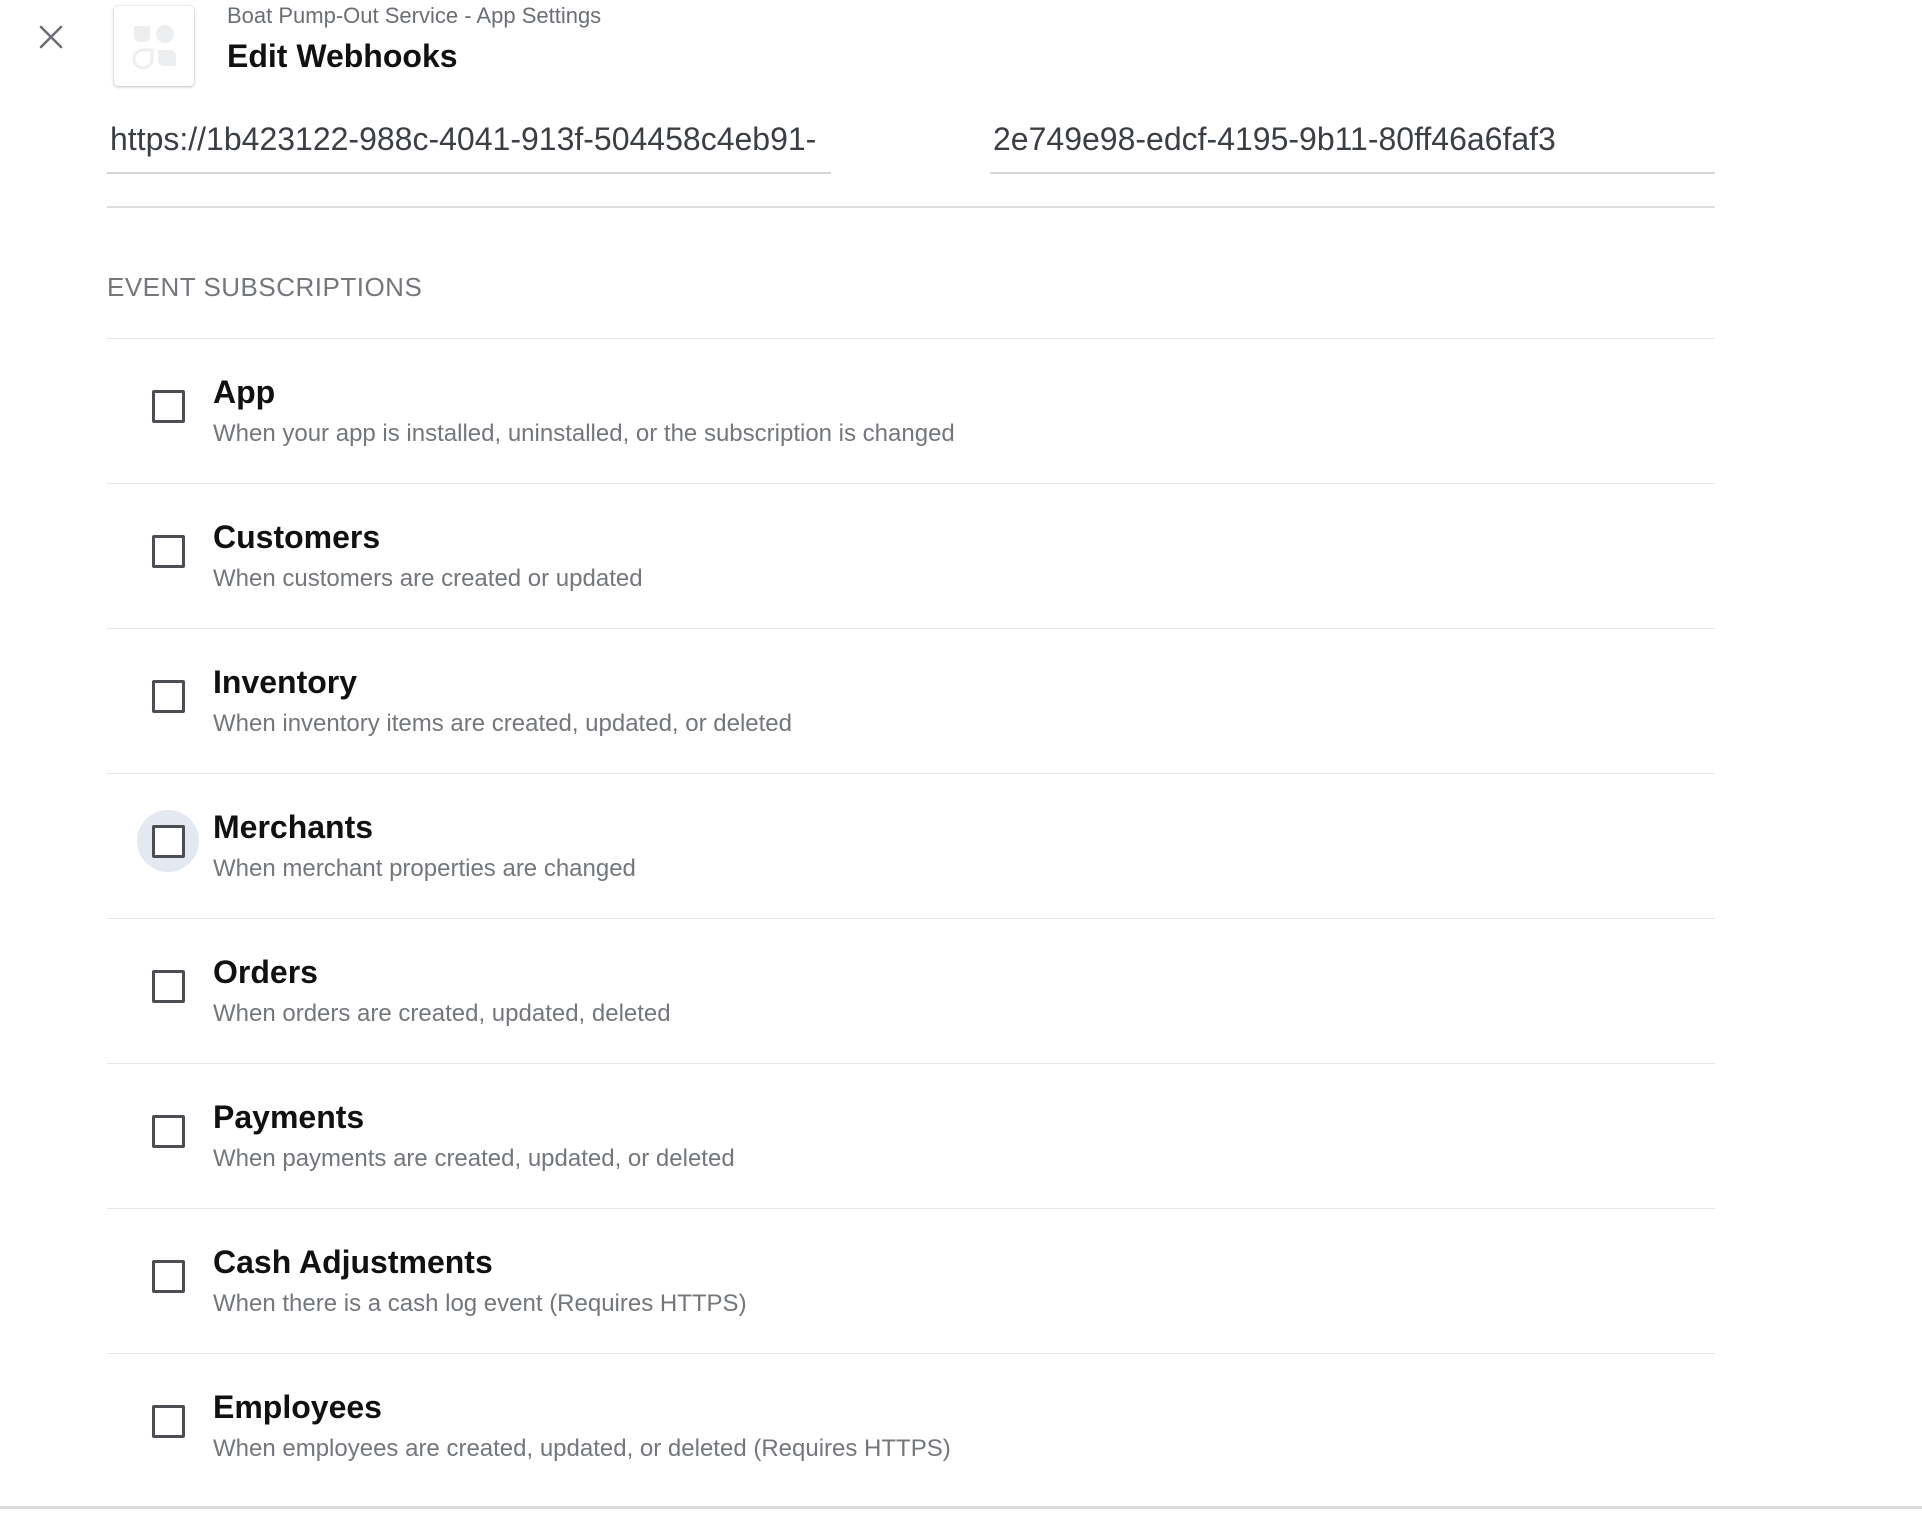 This screenshot has height=1522, width=1922. I want to click on callback-url-field, so click(469, 142).